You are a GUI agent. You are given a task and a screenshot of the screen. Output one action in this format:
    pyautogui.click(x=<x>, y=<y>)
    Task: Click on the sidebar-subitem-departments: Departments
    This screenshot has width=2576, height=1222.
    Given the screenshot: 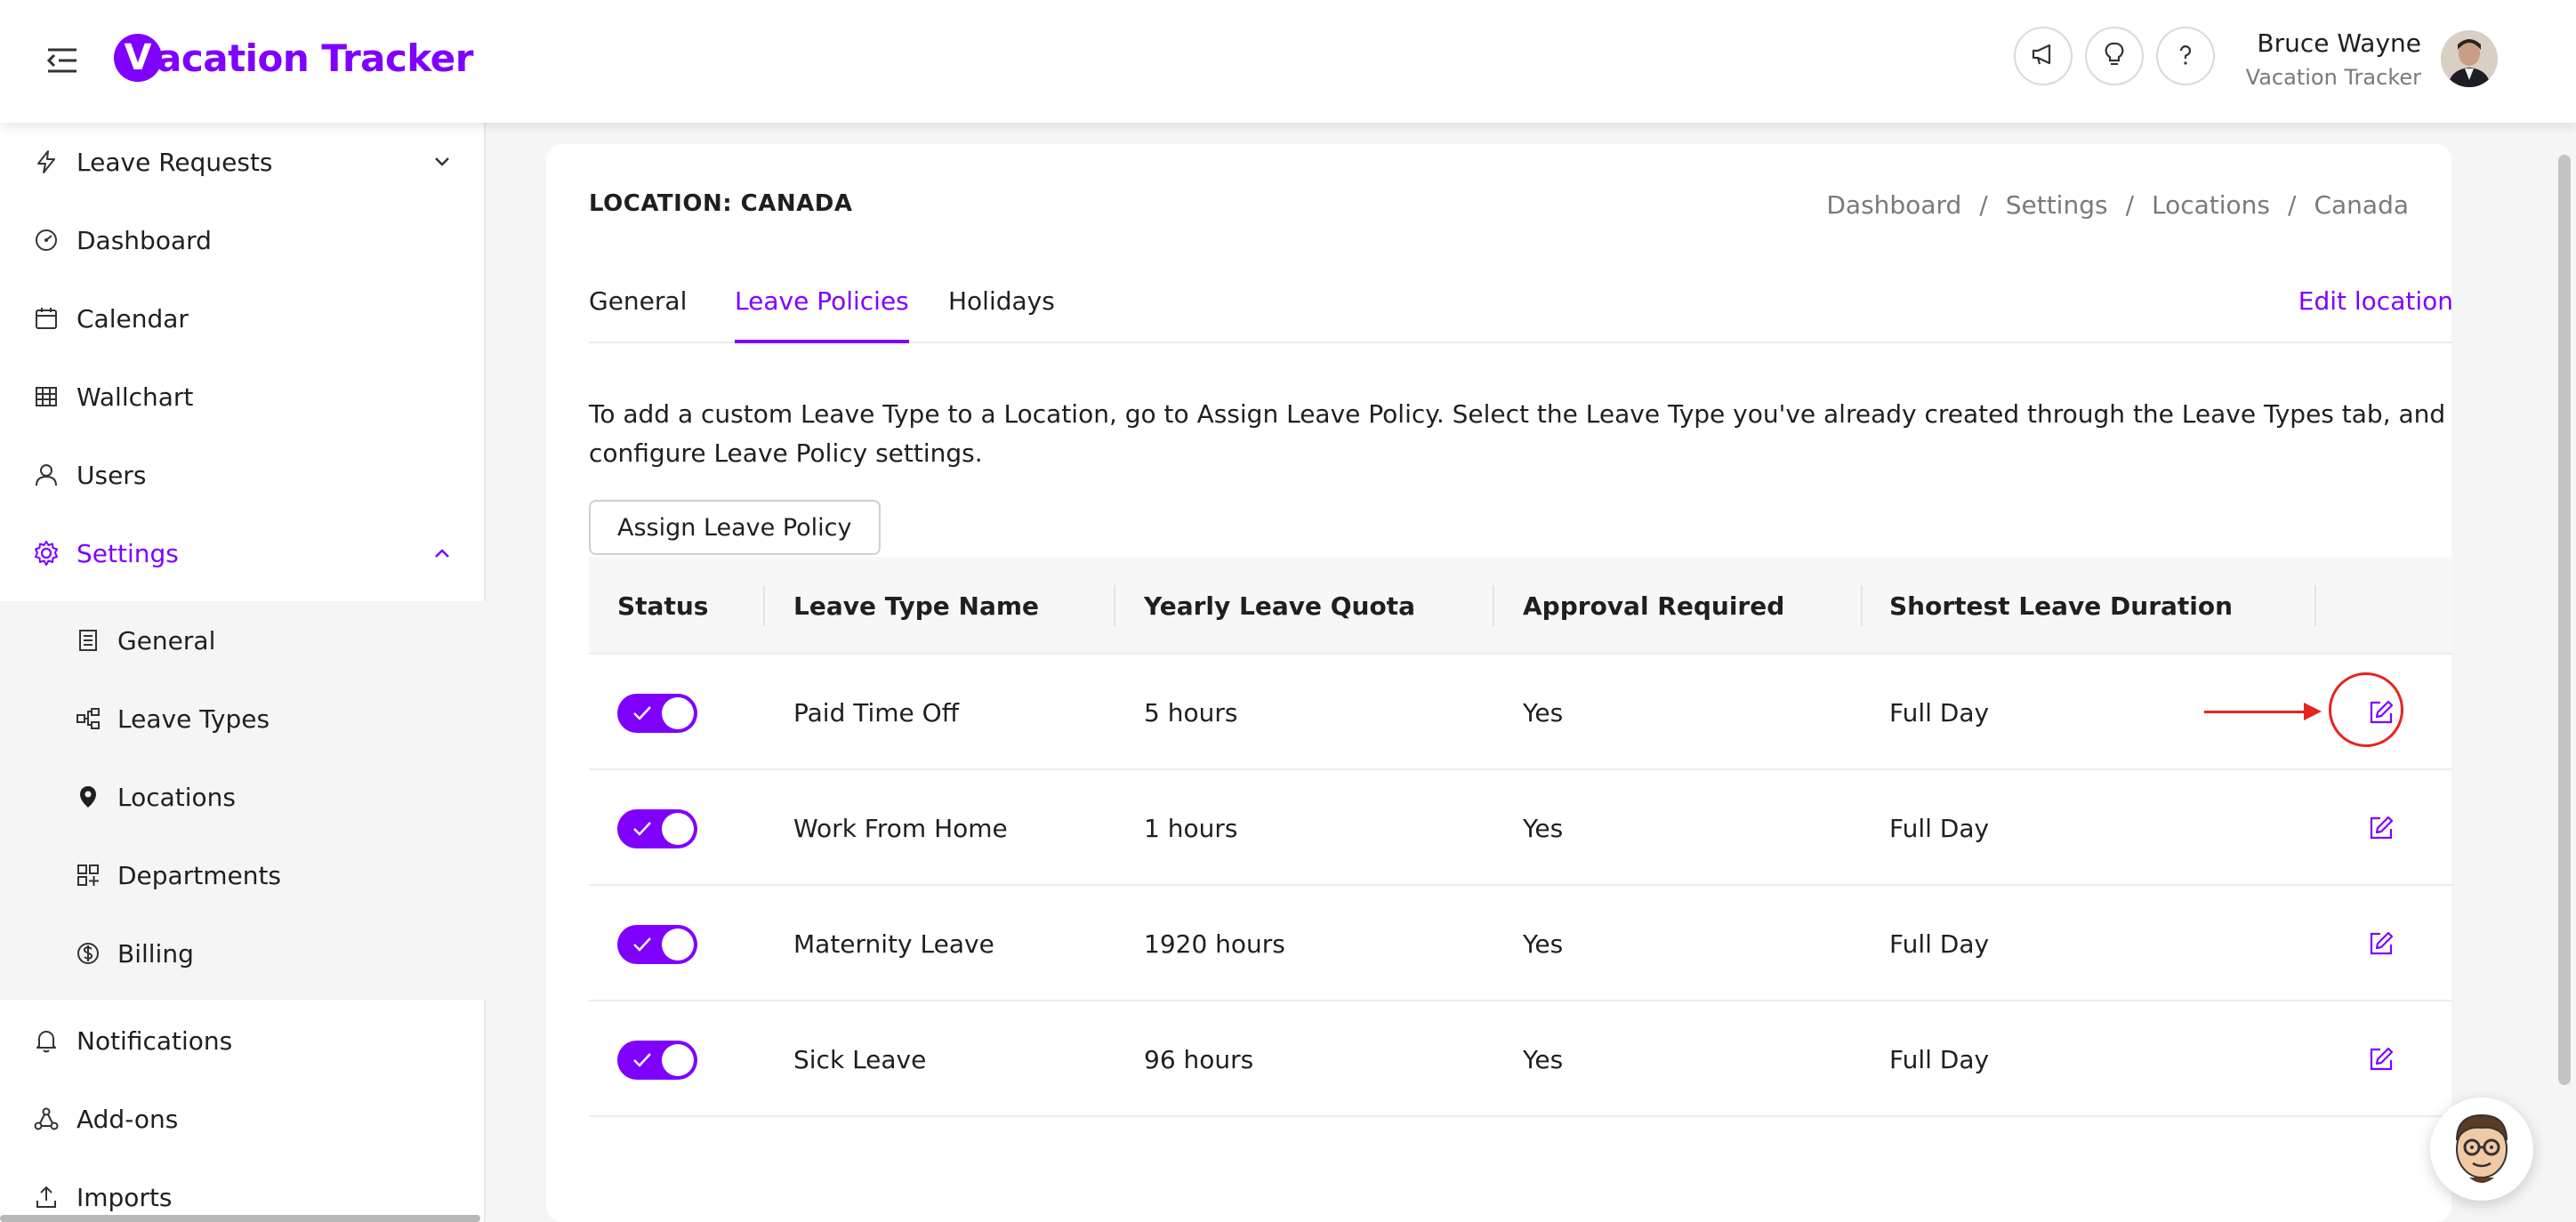 What is the action you would take?
    pyautogui.click(x=243, y=875)
    